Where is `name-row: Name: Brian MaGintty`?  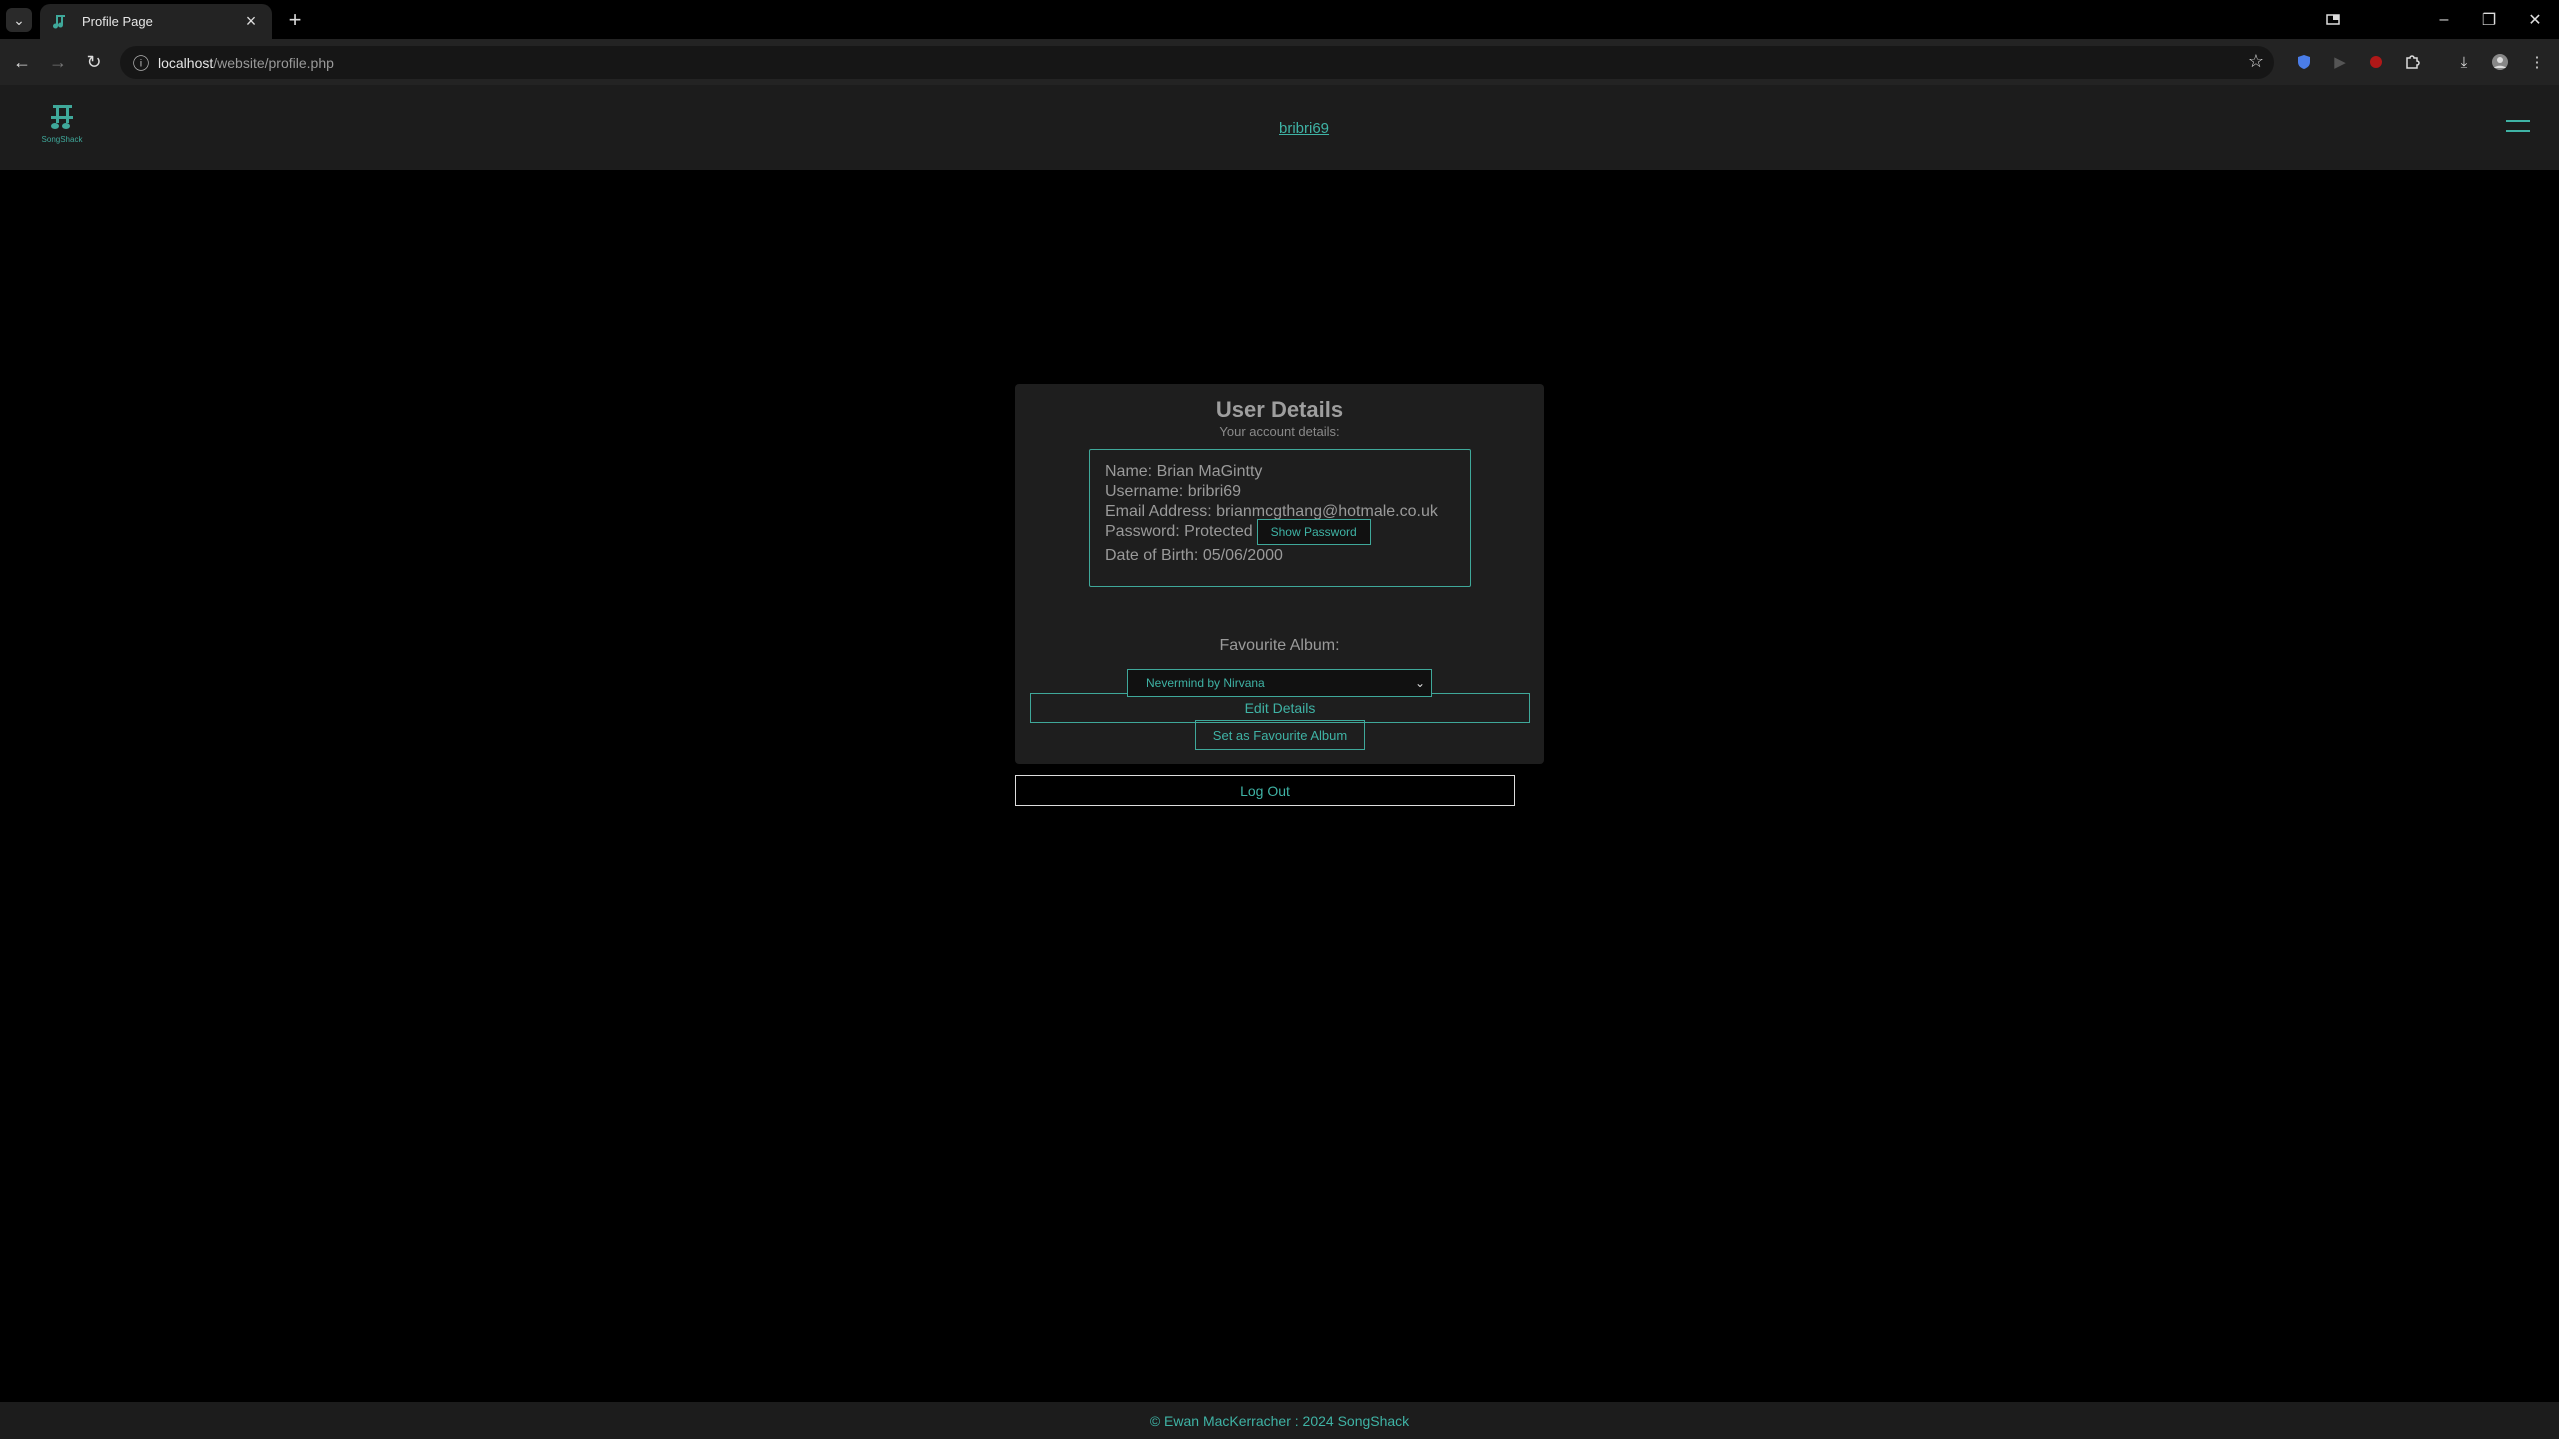
name-row: Name: Brian MaGintty is located at coordinates (1184, 471).